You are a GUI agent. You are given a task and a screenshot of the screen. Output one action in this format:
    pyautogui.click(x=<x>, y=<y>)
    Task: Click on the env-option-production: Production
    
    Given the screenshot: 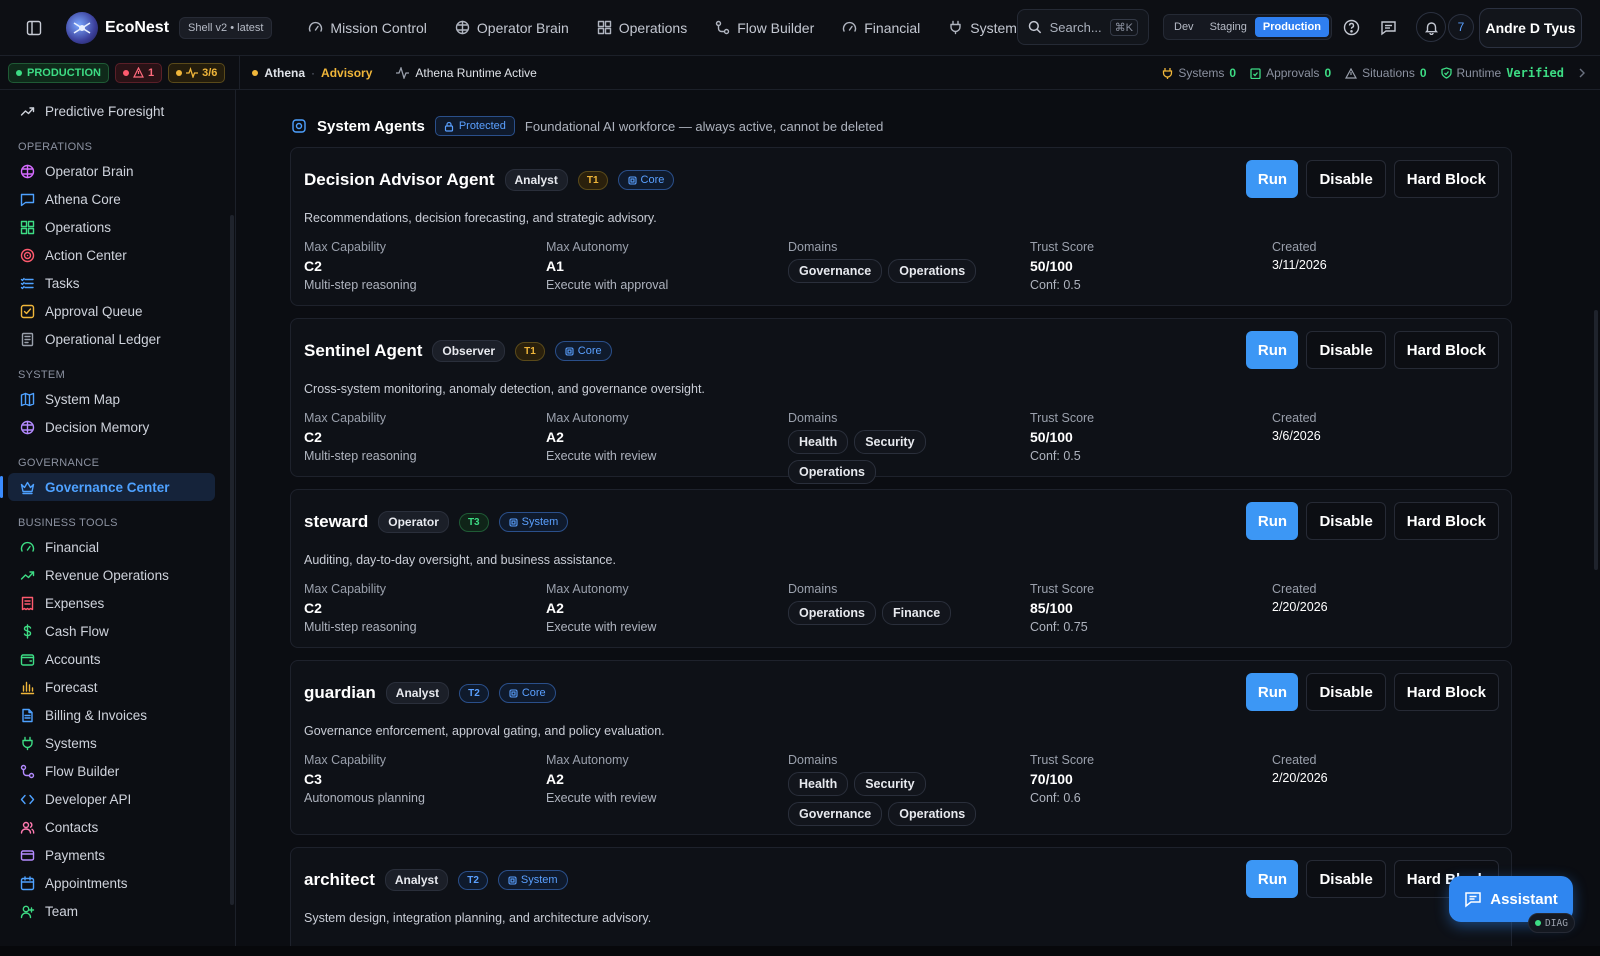 What is the action you would take?
    pyautogui.click(x=1291, y=27)
    